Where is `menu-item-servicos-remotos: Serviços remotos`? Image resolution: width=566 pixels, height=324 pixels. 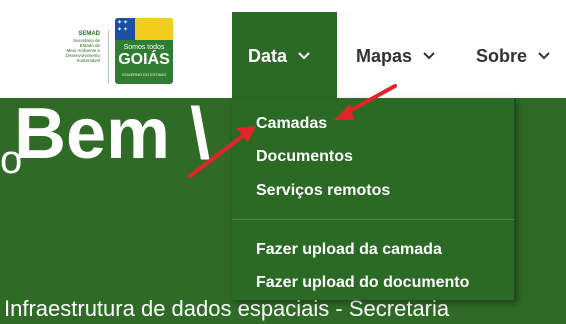 menu-item-servicos-remotos: Serviços remotos is located at coordinates (323, 191).